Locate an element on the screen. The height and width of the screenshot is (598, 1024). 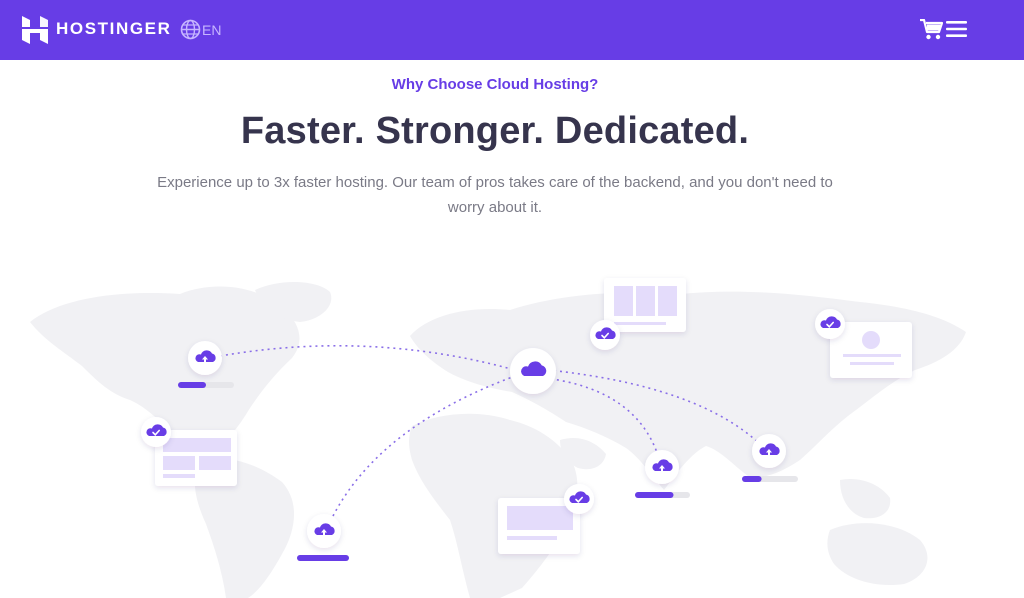
upload-node-south-america is located at coordinates (324, 531).